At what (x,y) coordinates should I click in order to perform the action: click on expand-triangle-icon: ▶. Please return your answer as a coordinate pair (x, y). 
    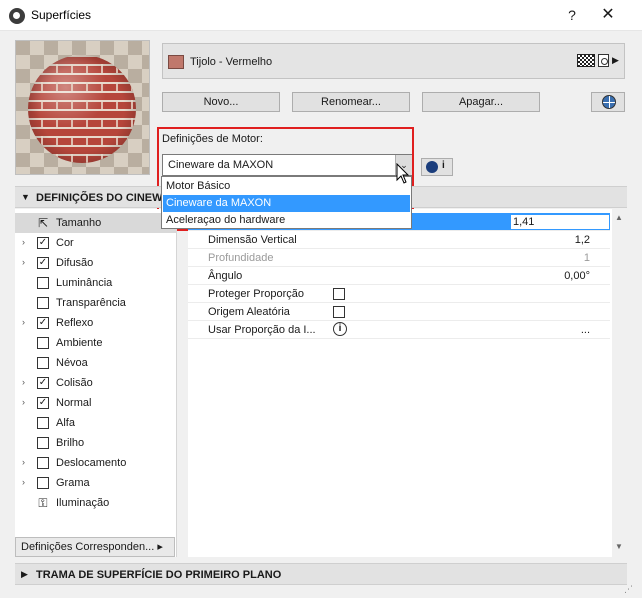
    Looking at the image, I should click on (24, 574).